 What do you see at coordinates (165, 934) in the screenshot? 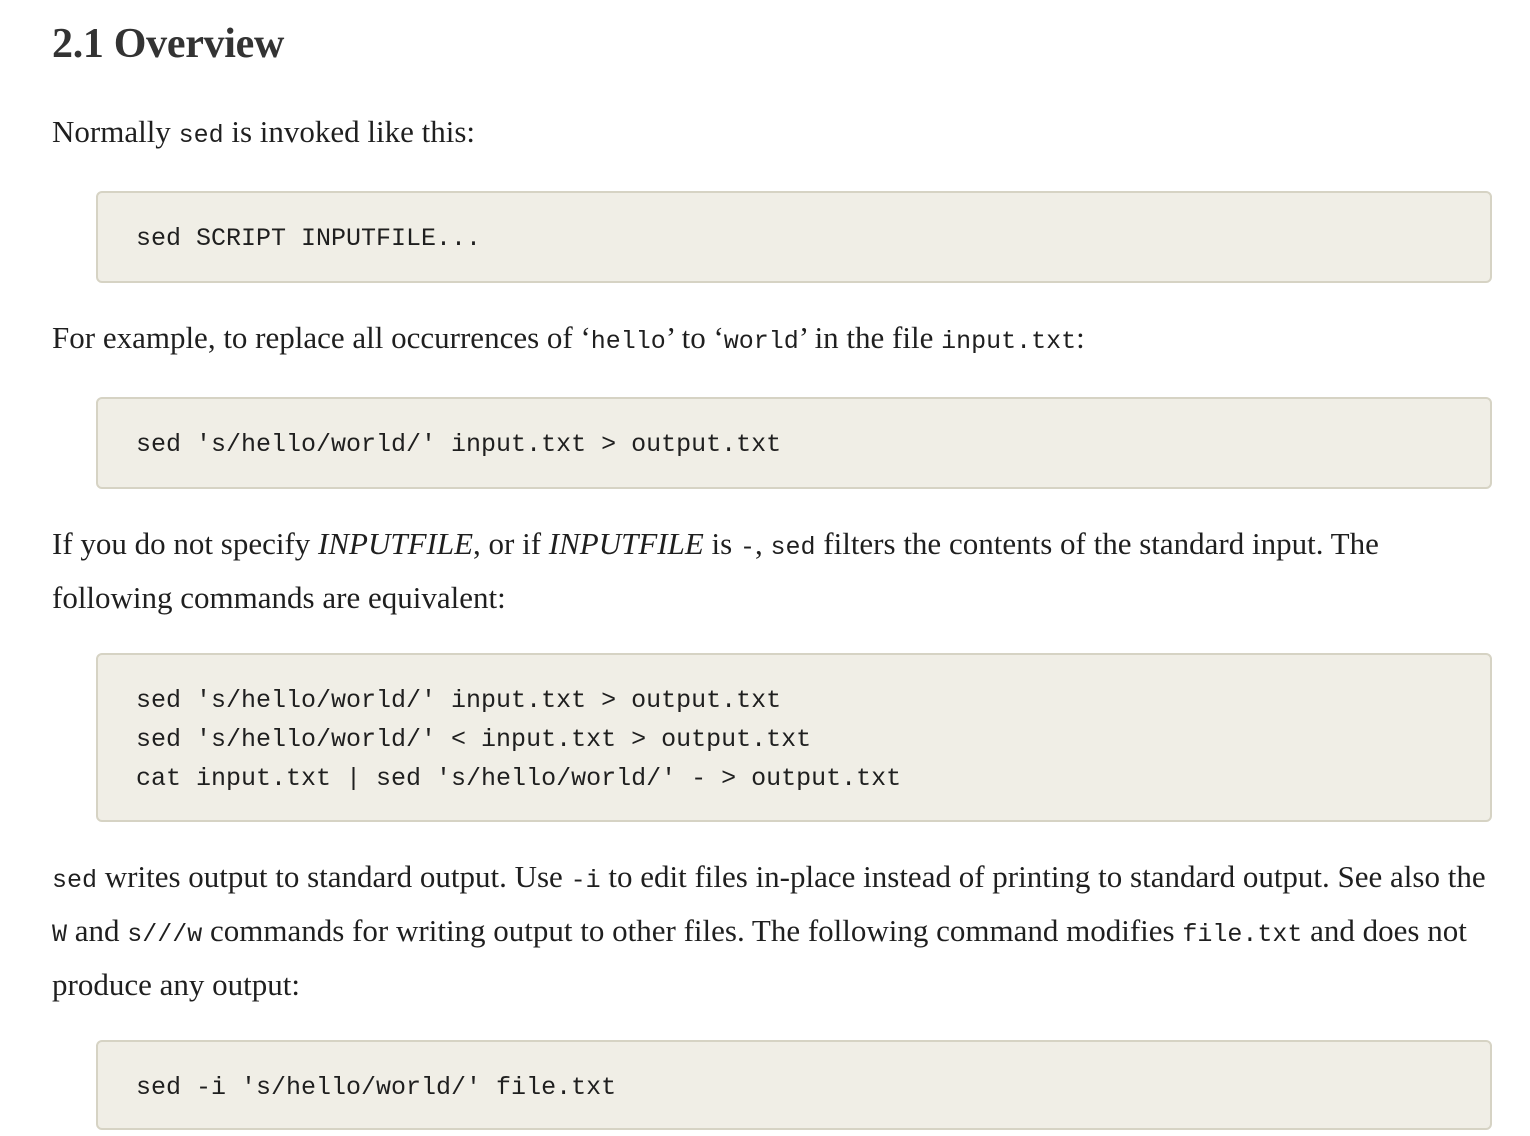
I see `inline-code: s///w` at bounding box center [165, 934].